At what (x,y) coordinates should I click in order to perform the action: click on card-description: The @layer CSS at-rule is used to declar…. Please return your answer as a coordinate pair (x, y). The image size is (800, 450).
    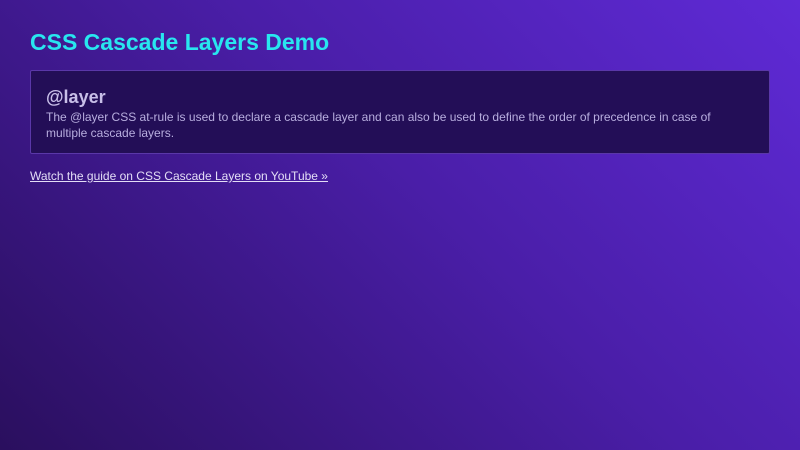
    Looking at the image, I should click on (378, 125).